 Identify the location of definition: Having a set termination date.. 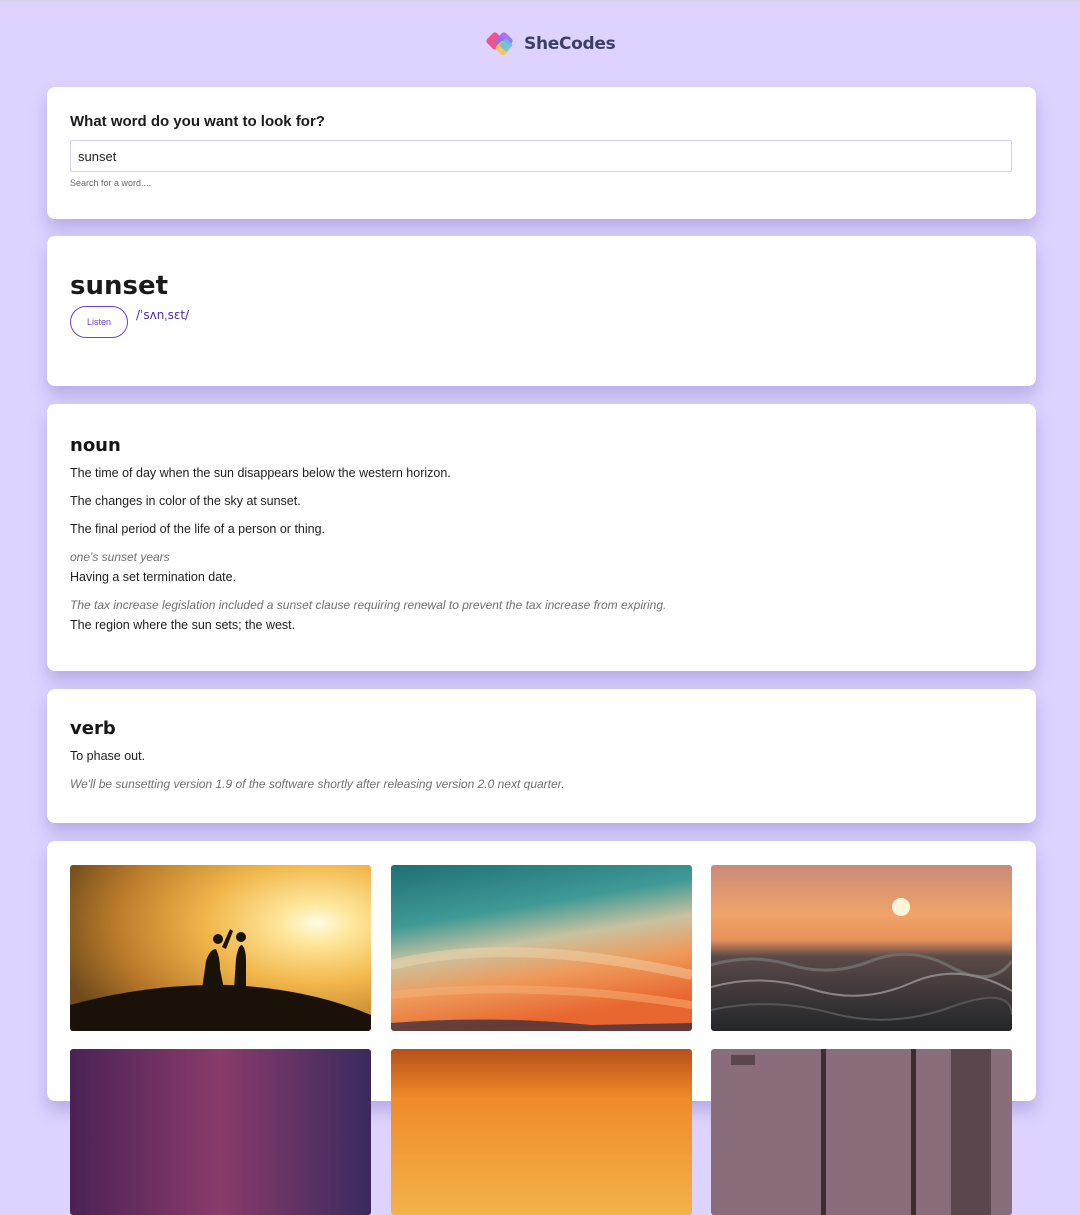
(153, 577).